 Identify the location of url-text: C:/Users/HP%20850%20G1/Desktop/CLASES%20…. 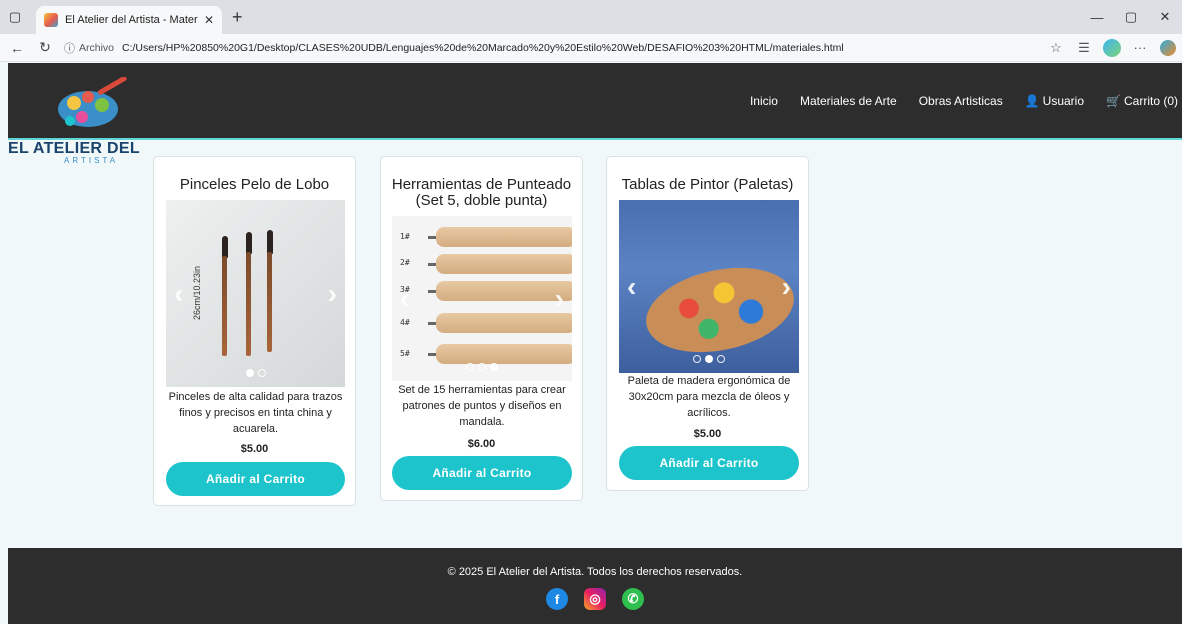
(483, 47).